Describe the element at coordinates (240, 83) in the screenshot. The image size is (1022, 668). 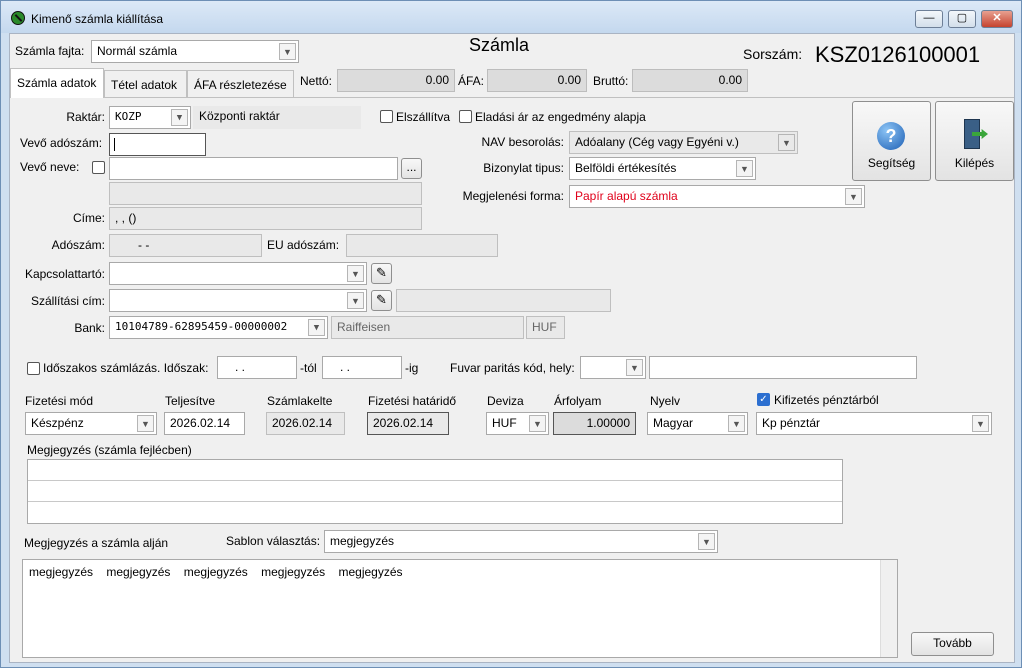
I see `tab-vat-details: ÁFA részletezése` at that location.